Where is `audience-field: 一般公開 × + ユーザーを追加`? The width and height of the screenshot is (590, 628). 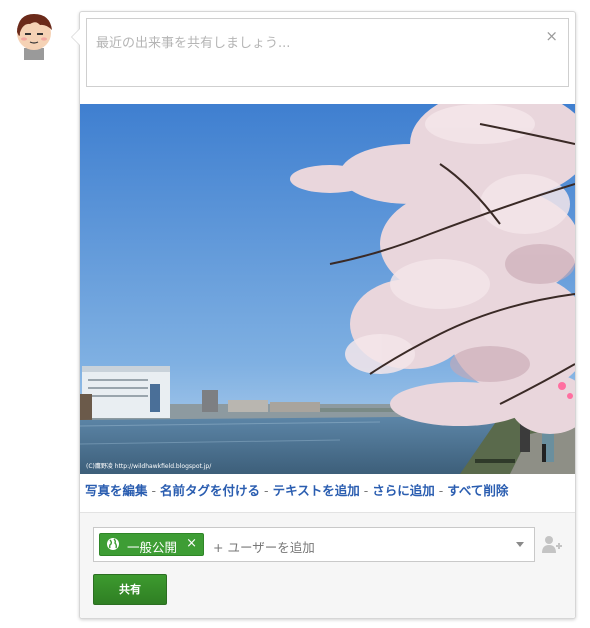 audience-field: 一般公開 × + ユーザーを追加 is located at coordinates (314, 544).